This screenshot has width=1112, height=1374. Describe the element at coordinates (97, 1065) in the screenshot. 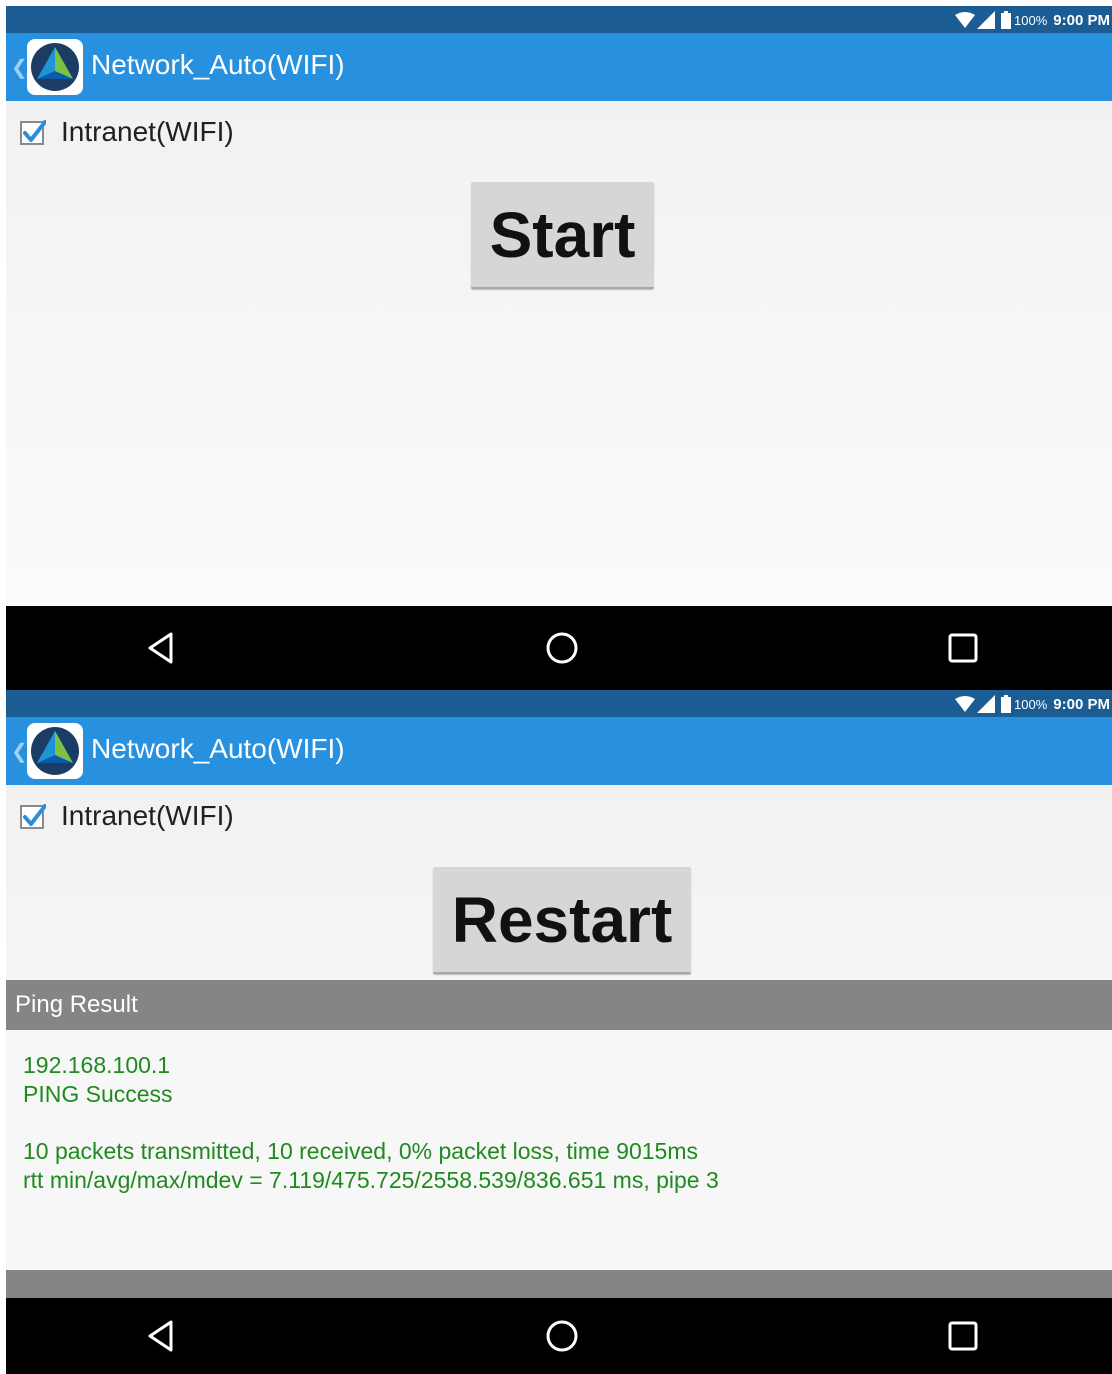

I see `ping-ip: 192.168.100.1` at that location.